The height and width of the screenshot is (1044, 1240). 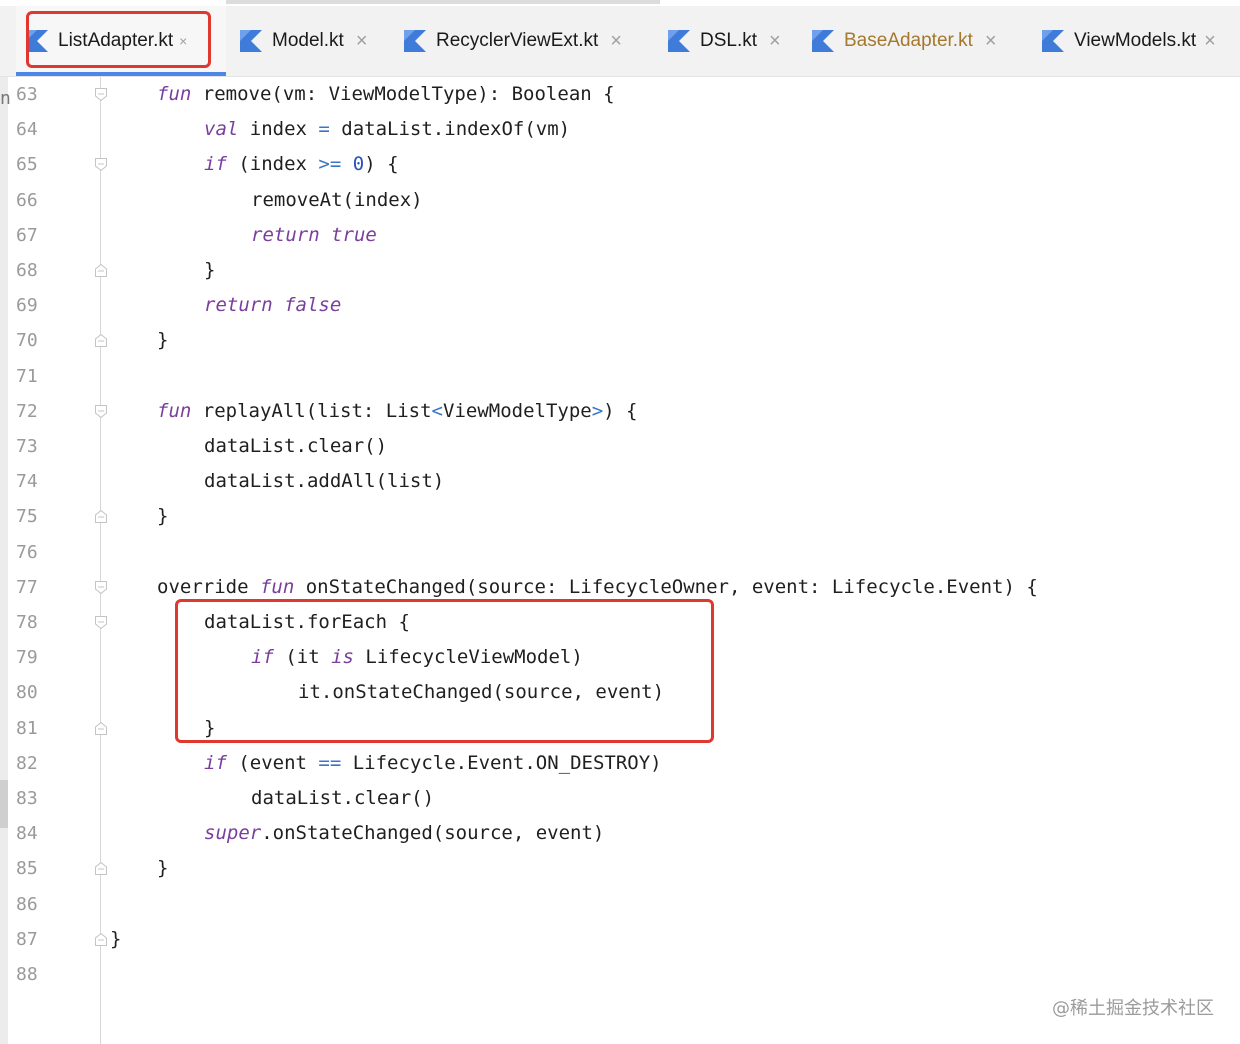 I want to click on line-number: 80, so click(x=27, y=693).